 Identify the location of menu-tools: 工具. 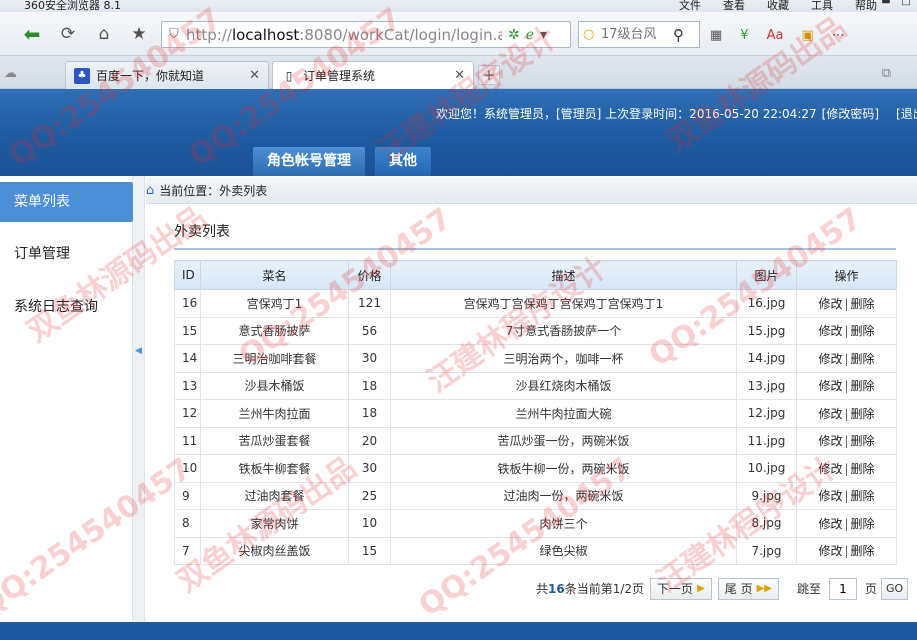
(822, 6).